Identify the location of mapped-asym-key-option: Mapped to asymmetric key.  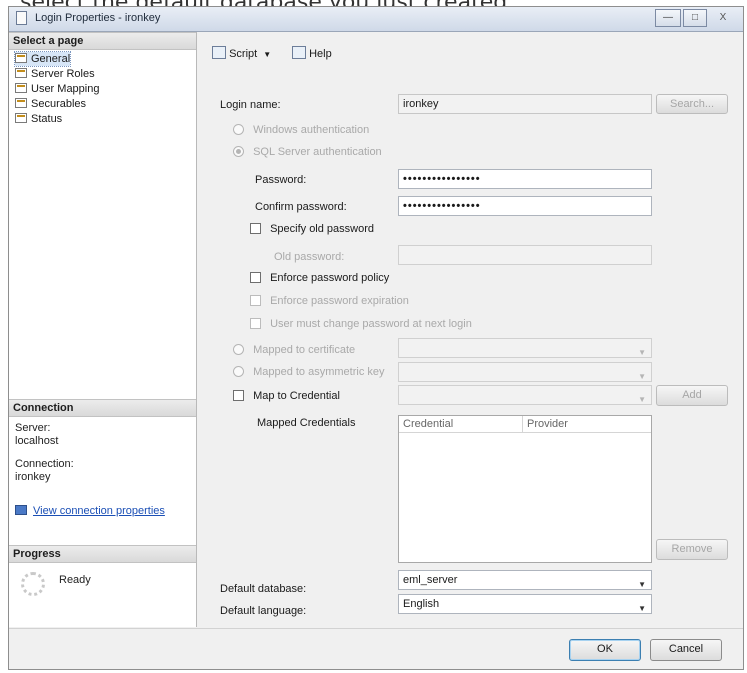
(309, 372).